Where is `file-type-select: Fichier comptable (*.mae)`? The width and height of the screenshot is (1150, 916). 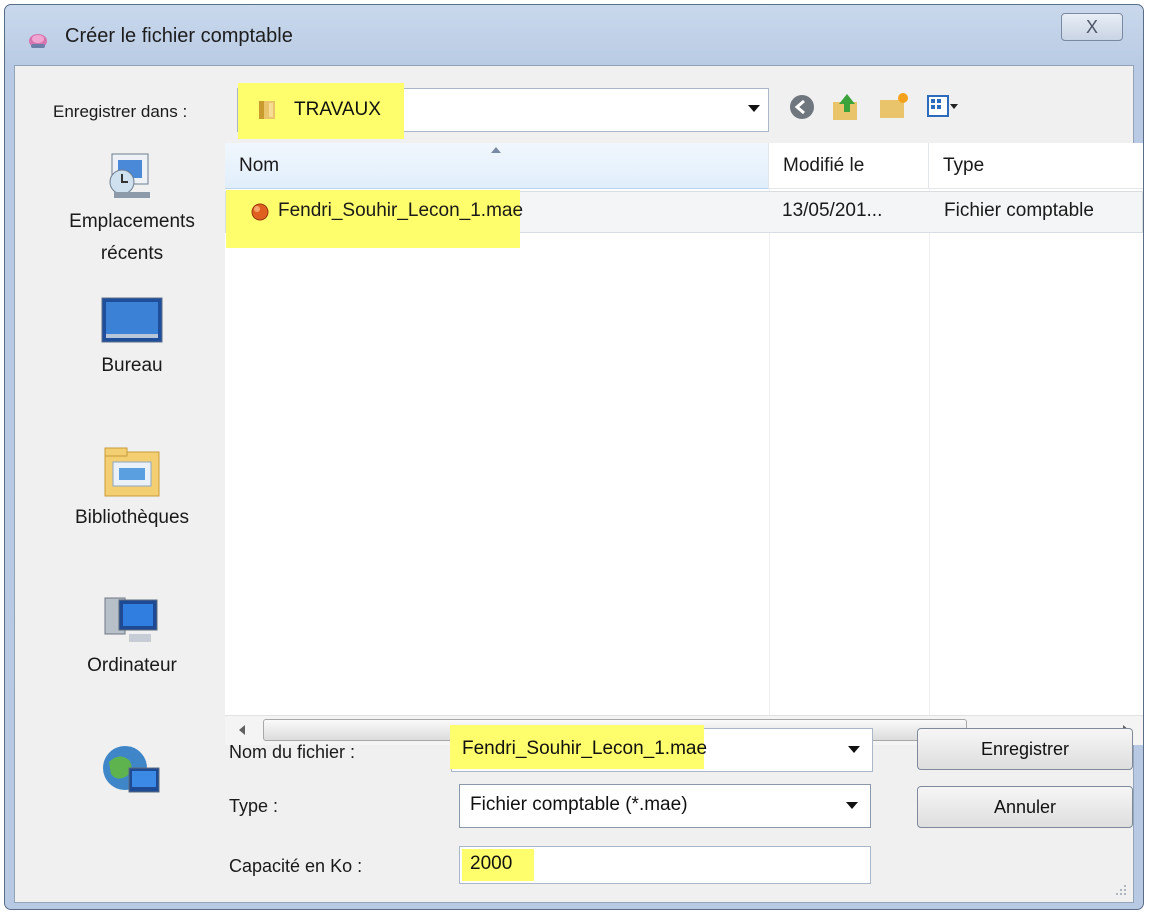
file-type-select: Fichier comptable (*.mae) is located at coordinates (665, 806).